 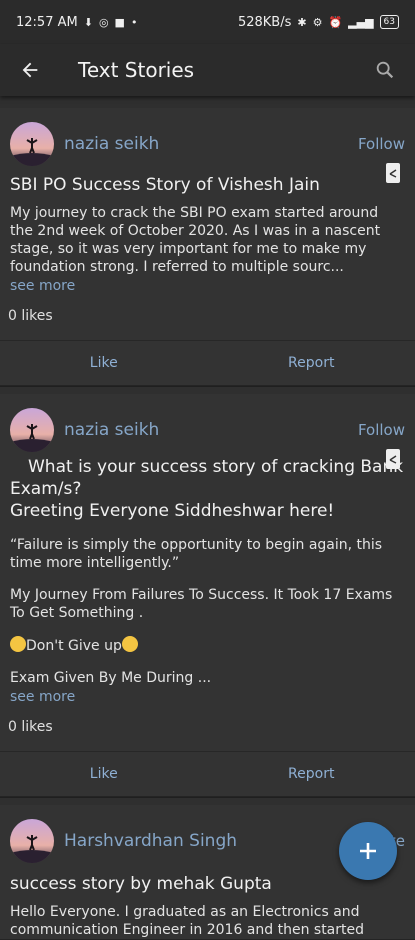 I want to click on search-button, so click(x=385, y=70).